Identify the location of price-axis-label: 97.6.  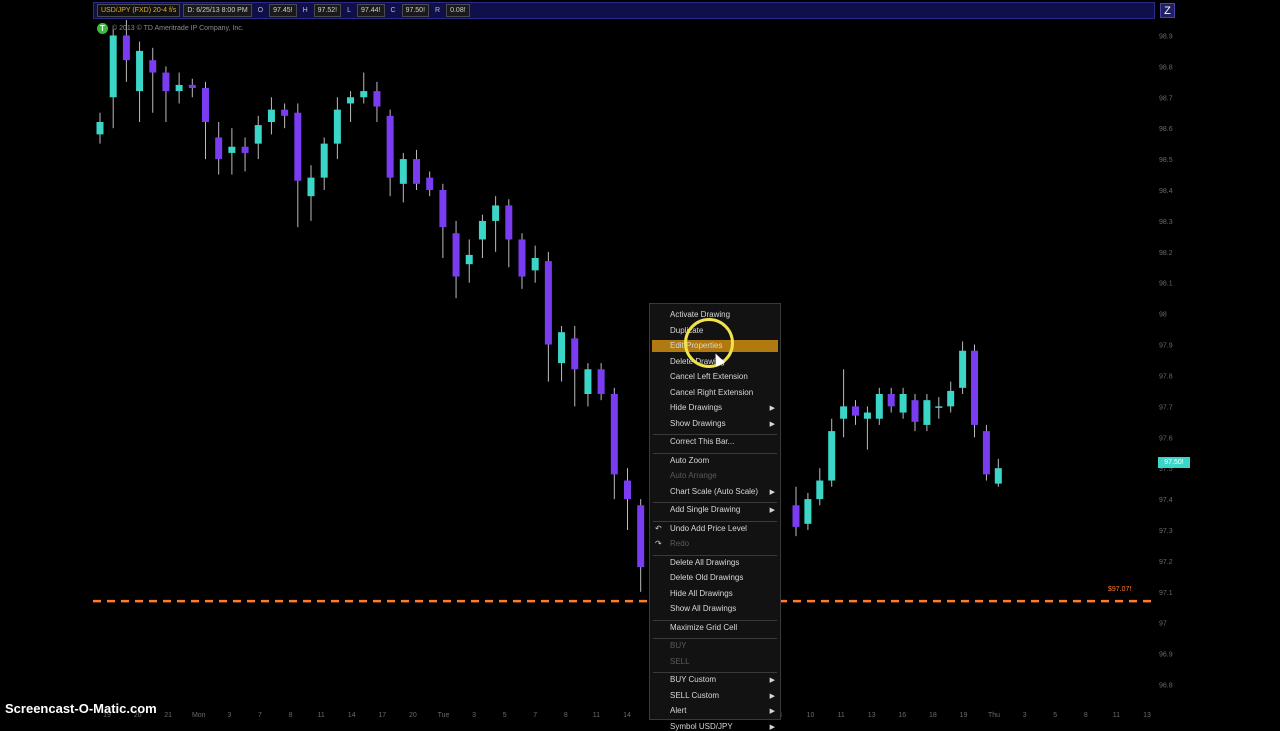
(1166, 438).